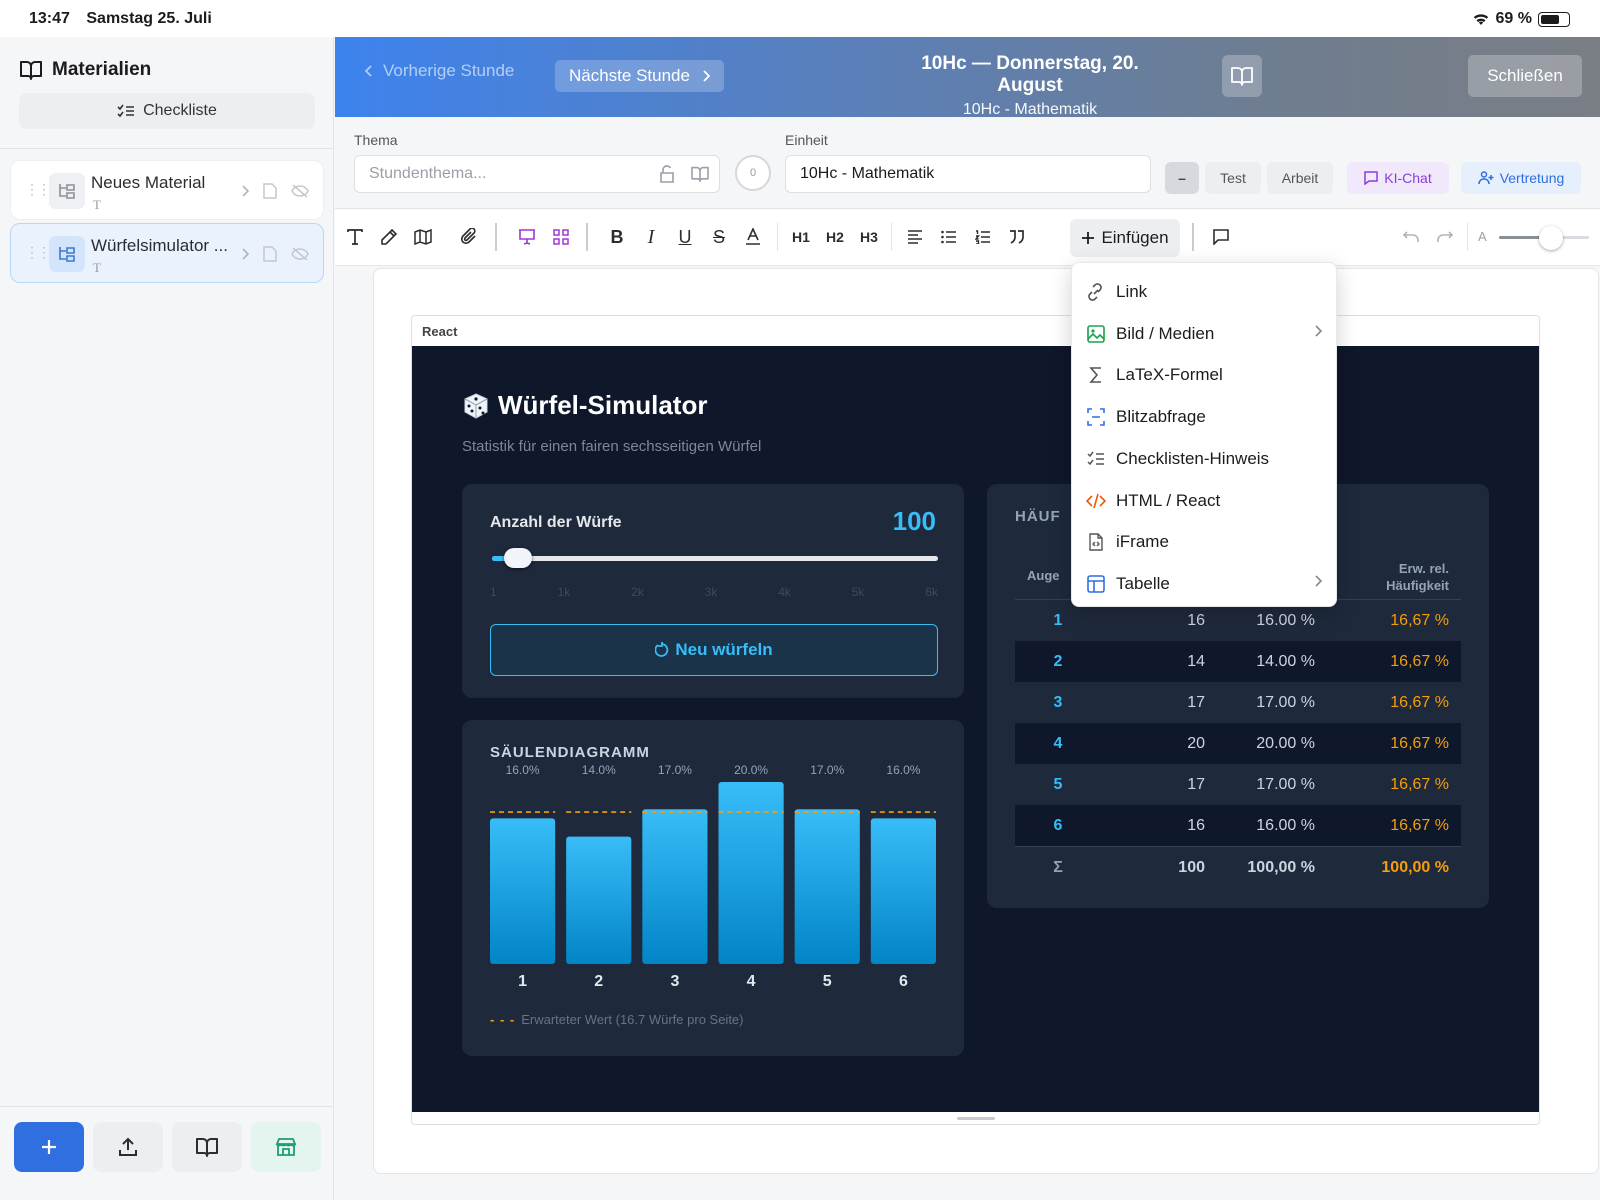  I want to click on close-button: Schließen, so click(1525, 76).